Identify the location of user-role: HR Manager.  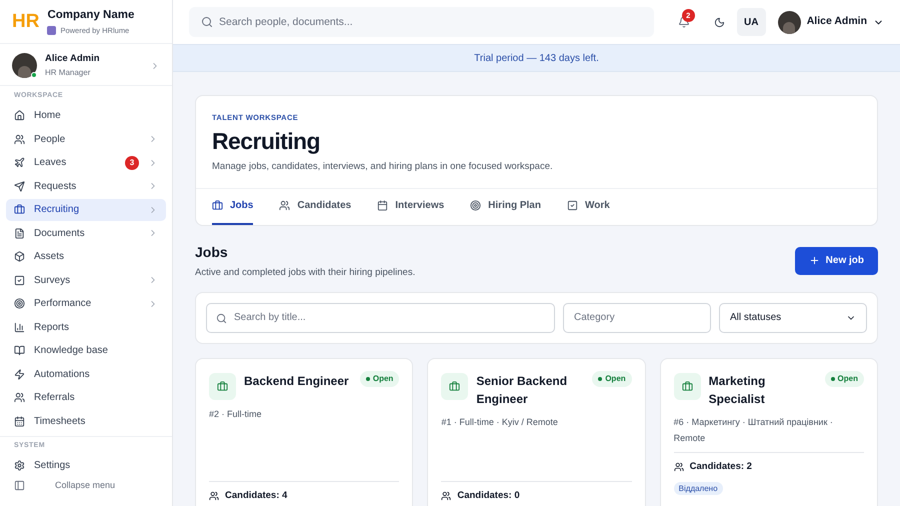
(68, 72).